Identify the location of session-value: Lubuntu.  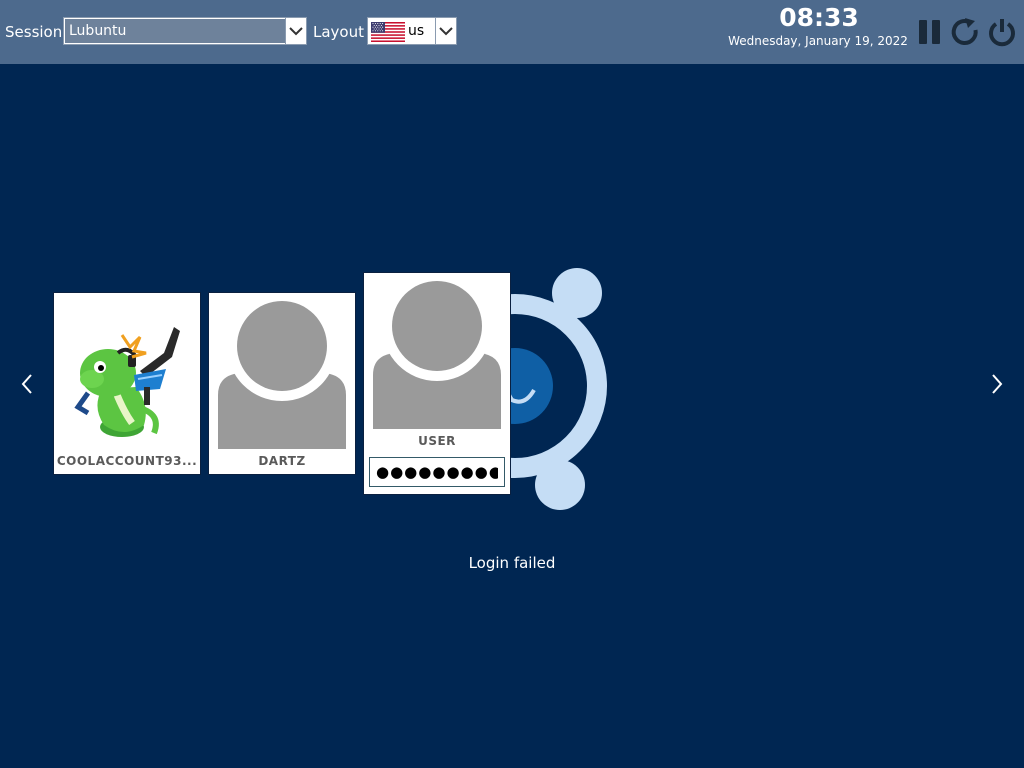
(175, 31).